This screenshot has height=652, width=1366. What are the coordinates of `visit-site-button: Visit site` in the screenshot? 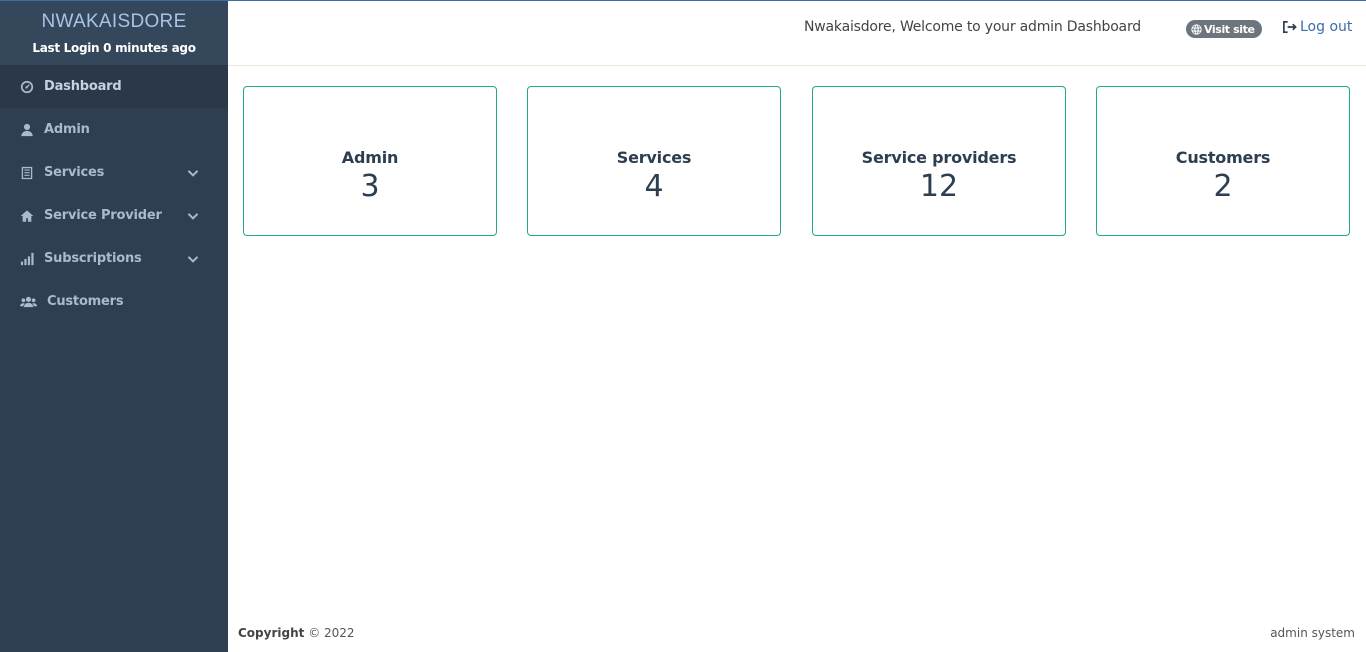 It's located at (1224, 29).